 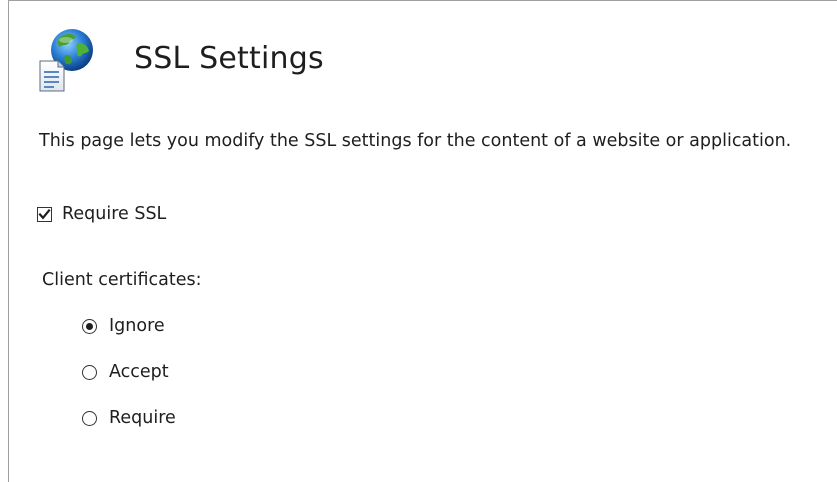 I want to click on top-border, so click(x=422, y=0).